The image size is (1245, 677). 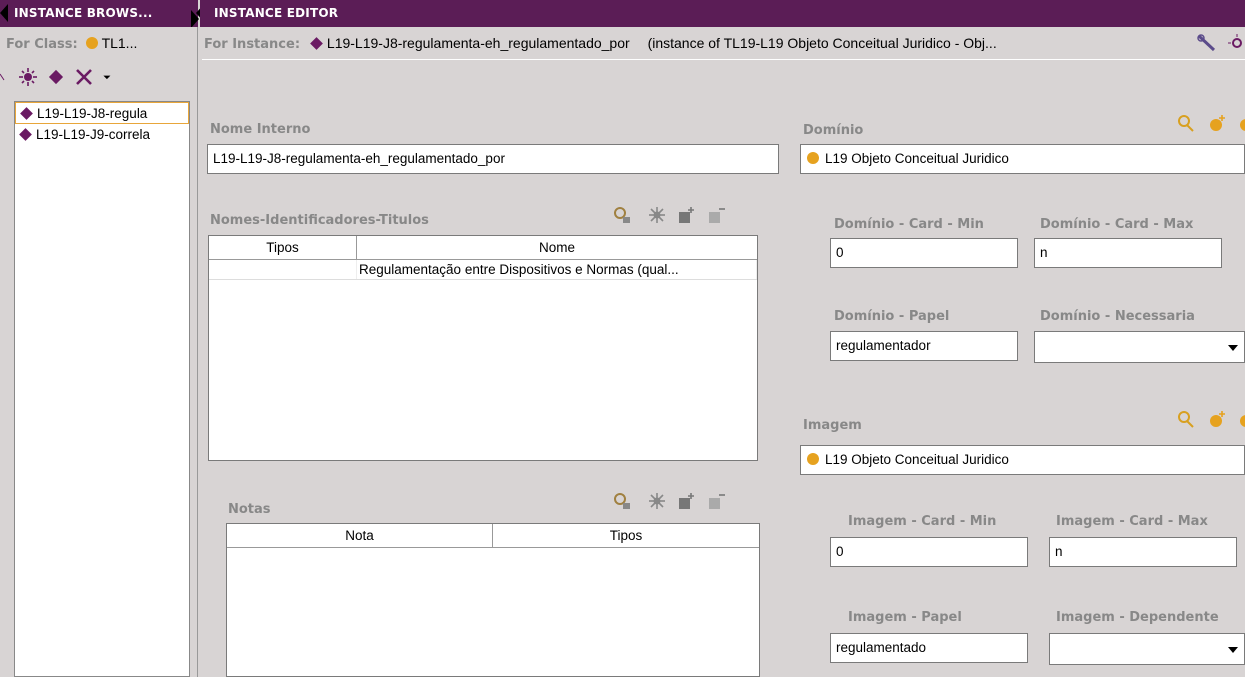 What do you see at coordinates (1143, 552) in the screenshot?
I see `imagem-card-max-field: n` at bounding box center [1143, 552].